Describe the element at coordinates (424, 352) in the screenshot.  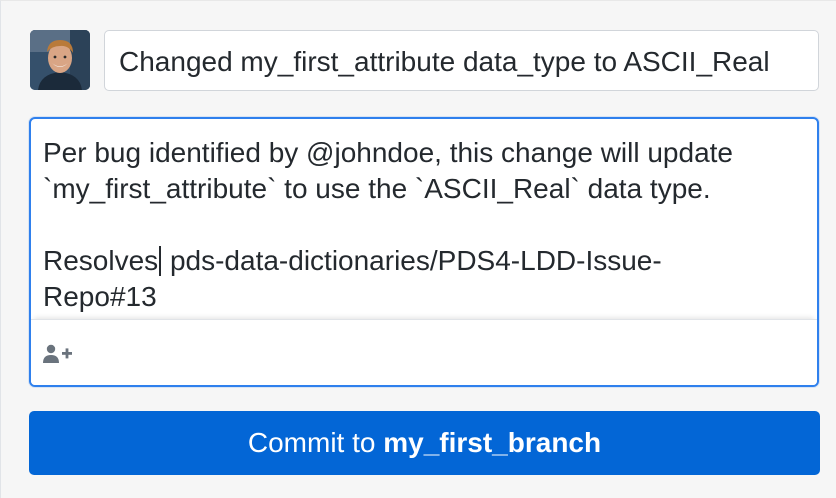
I see `co-author-toolbar` at that location.